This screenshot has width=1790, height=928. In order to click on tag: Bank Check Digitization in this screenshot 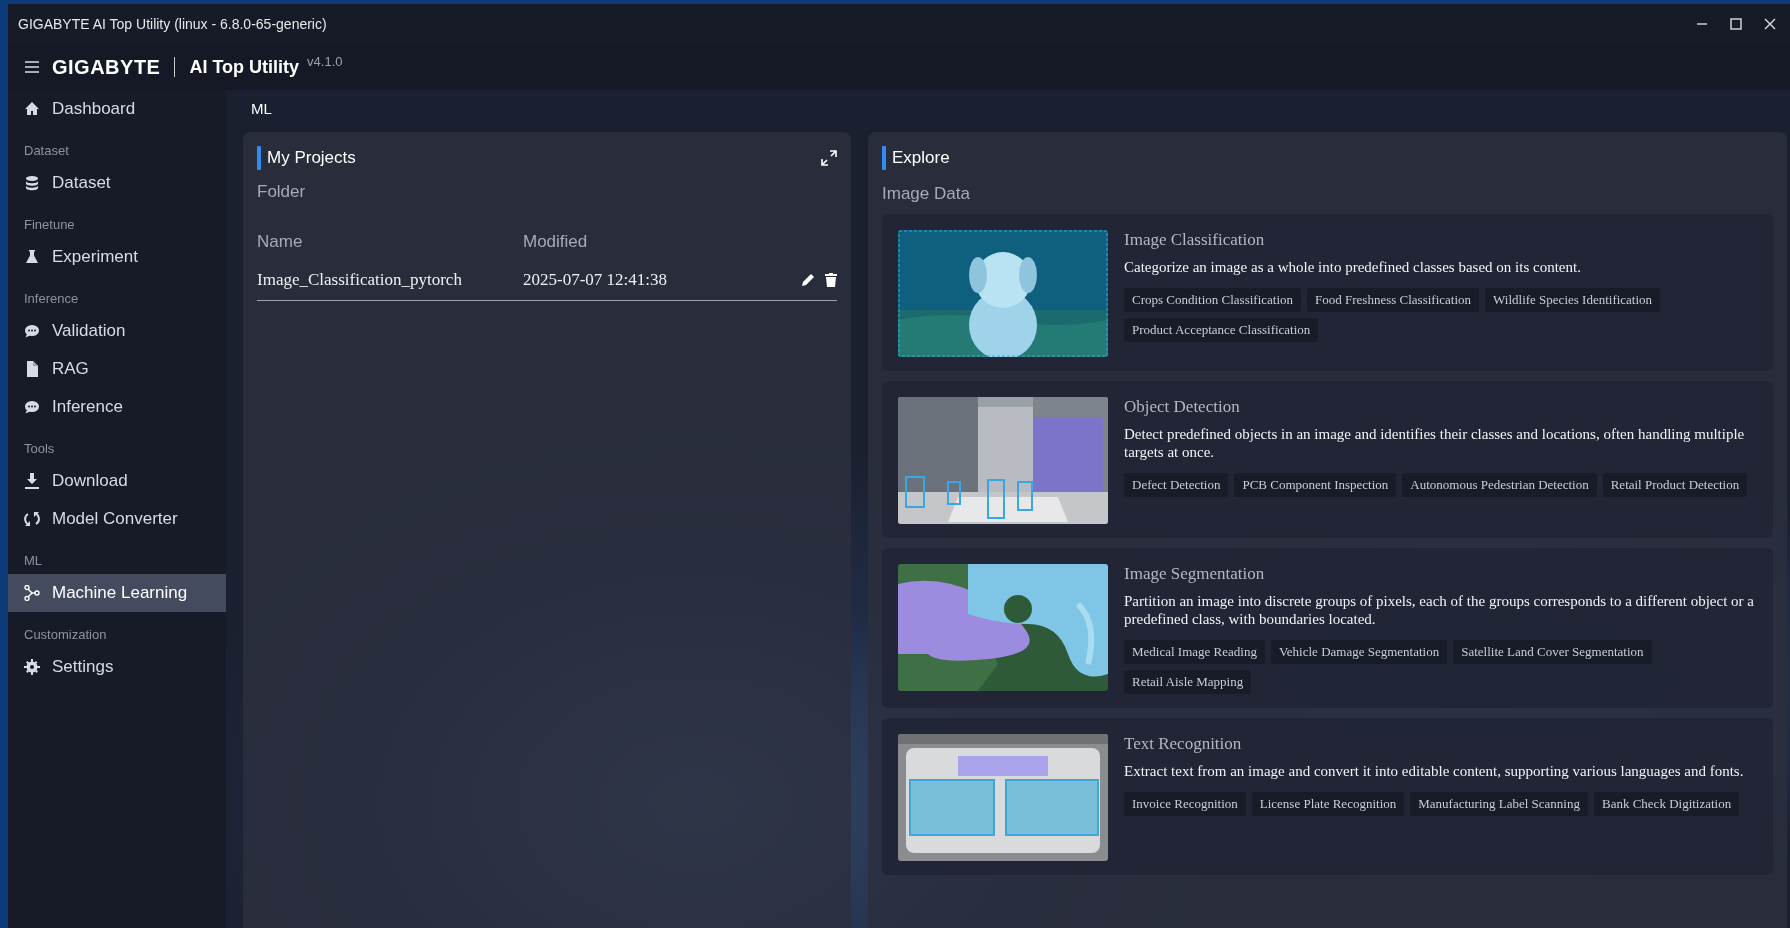, I will do `click(1667, 804)`.